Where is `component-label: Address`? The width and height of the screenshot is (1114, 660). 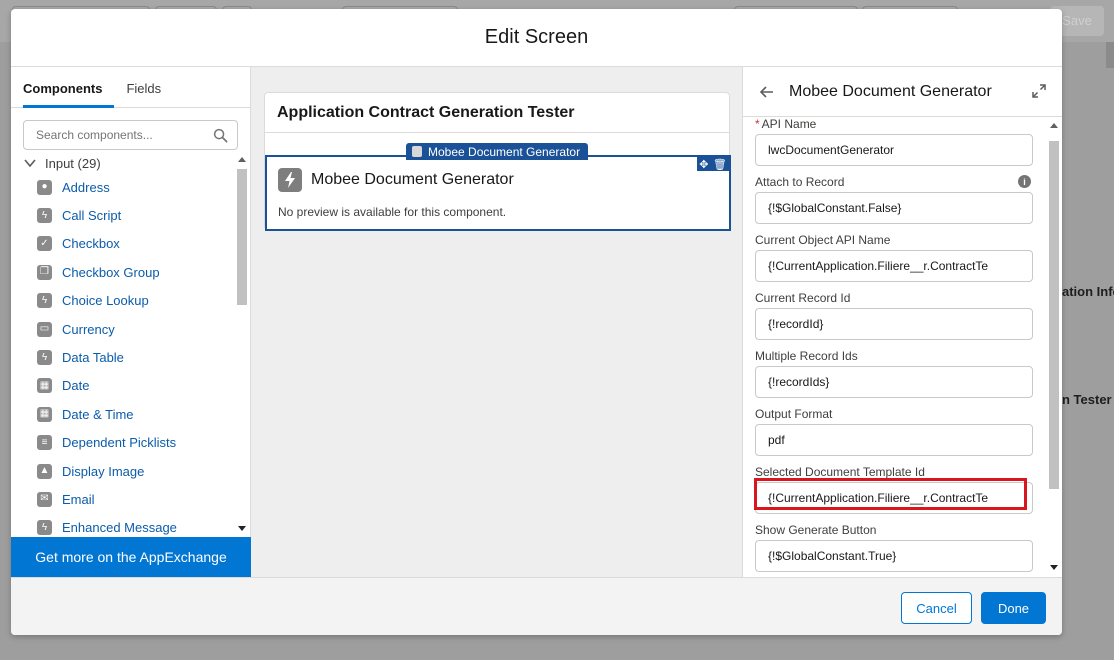 component-label: Address is located at coordinates (86, 187).